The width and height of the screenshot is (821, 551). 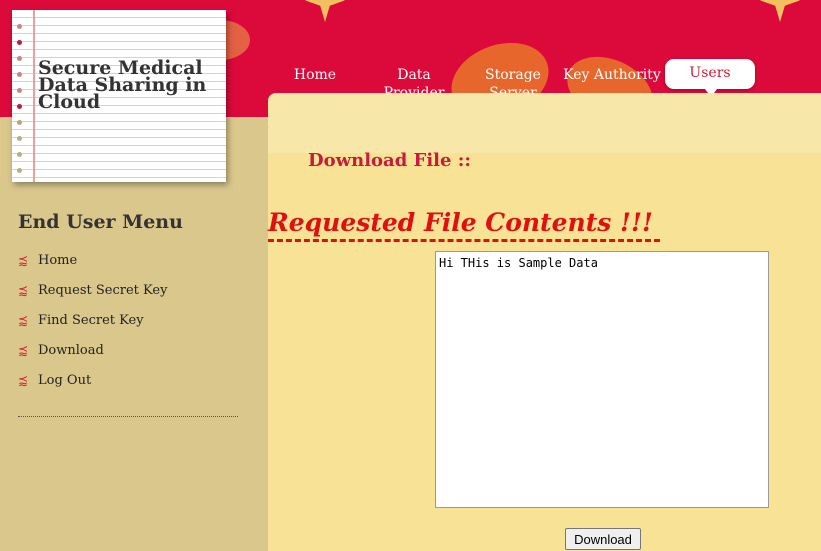 What do you see at coordinates (34, 96) in the screenshot?
I see `notebook-margin-line` at bounding box center [34, 96].